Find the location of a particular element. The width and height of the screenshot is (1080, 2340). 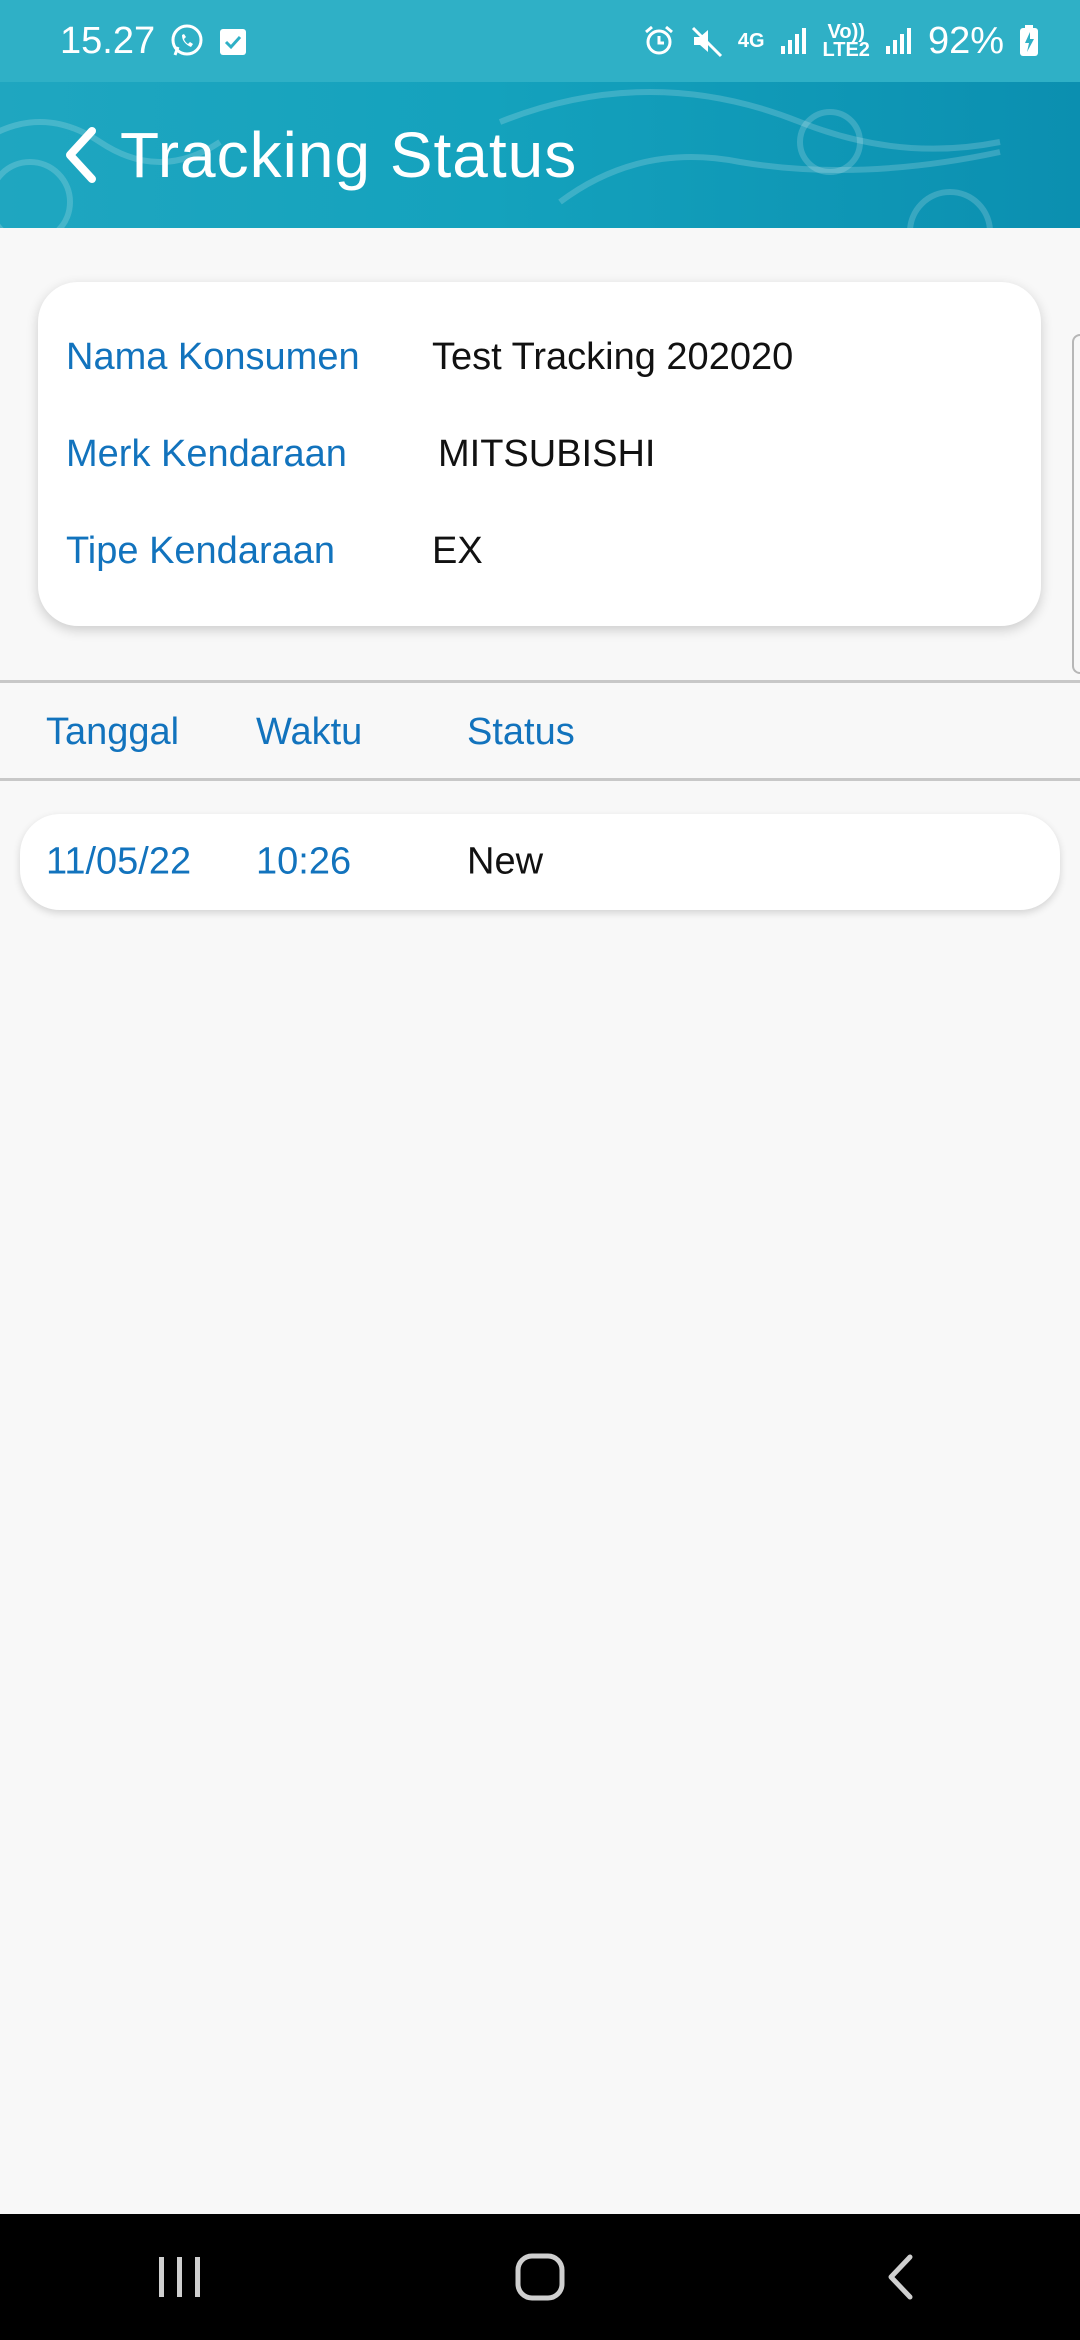

back-nav-button is located at coordinates (900, 2277).